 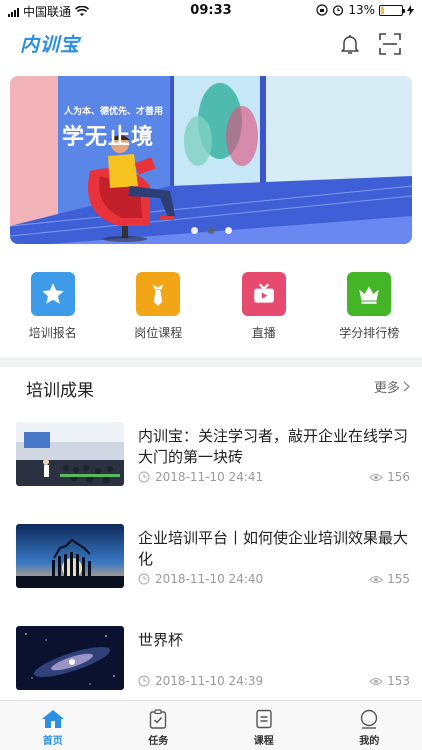 I want to click on article-view-count: 155, so click(x=398, y=579).